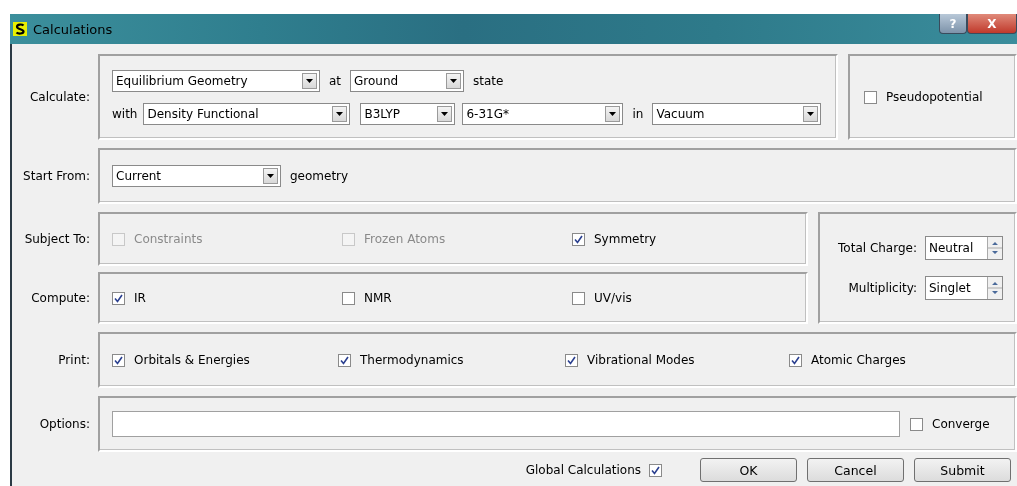  Describe the element at coordinates (638, 113) in the screenshot. I see `in-label: in` at that location.